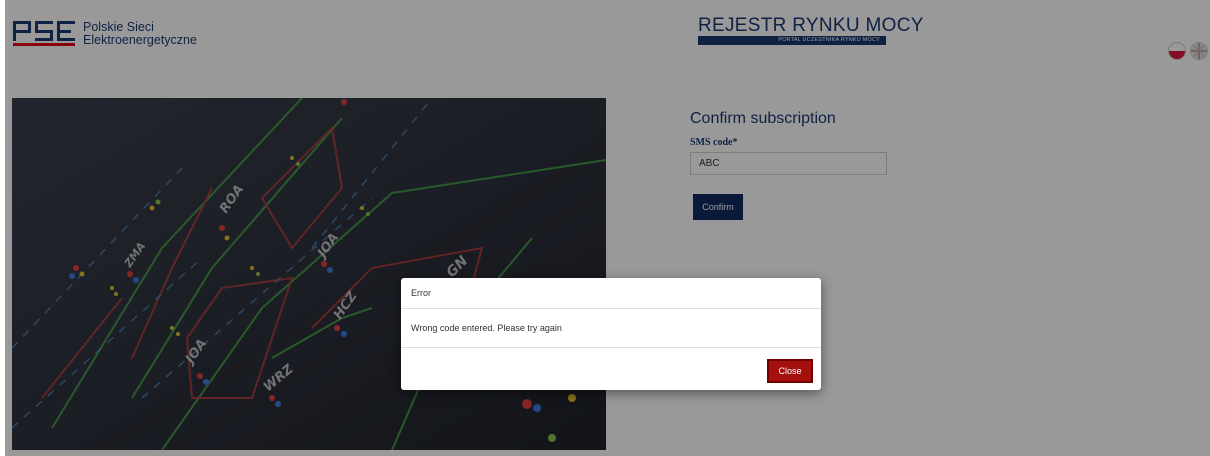  Describe the element at coordinates (486, 328) in the screenshot. I see `dialog-message: Wrong code entered. Please try again` at that location.